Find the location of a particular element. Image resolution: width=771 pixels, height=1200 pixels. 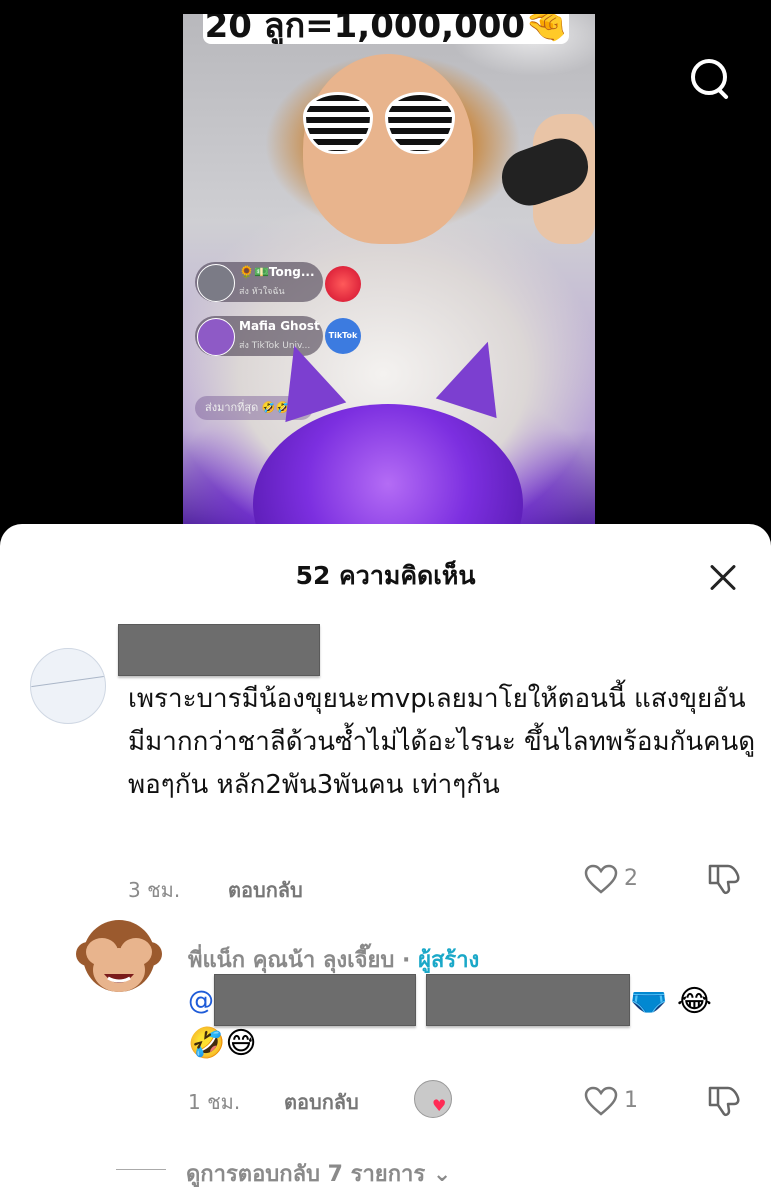

avatar is located at coordinates (68, 686).